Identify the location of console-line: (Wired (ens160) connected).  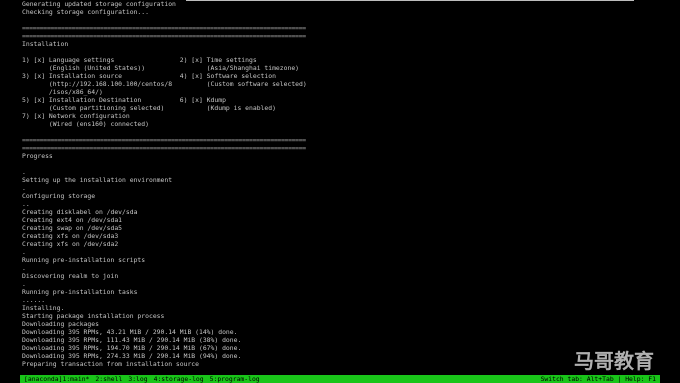
(85, 124).